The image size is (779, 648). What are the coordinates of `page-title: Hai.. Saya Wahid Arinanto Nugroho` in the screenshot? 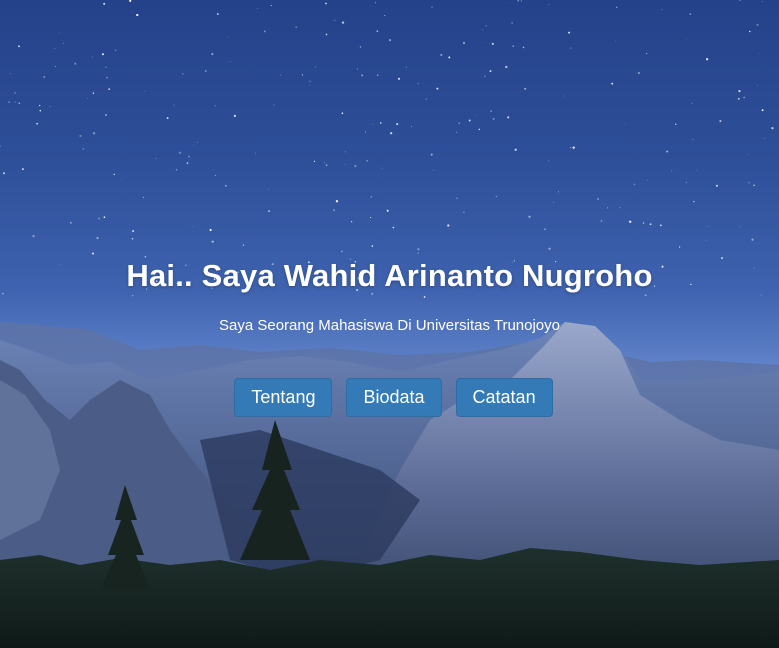 It's located at (389, 275).